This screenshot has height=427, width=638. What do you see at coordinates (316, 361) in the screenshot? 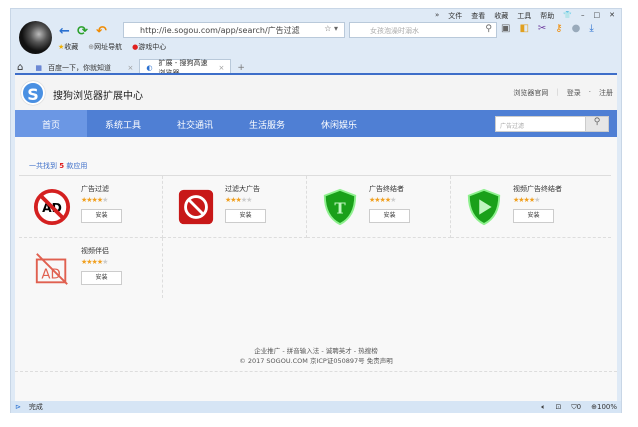
I see `footer-copyright: © 2017 SOGOU.COM 京ICP证050897号 免责声明` at bounding box center [316, 361].